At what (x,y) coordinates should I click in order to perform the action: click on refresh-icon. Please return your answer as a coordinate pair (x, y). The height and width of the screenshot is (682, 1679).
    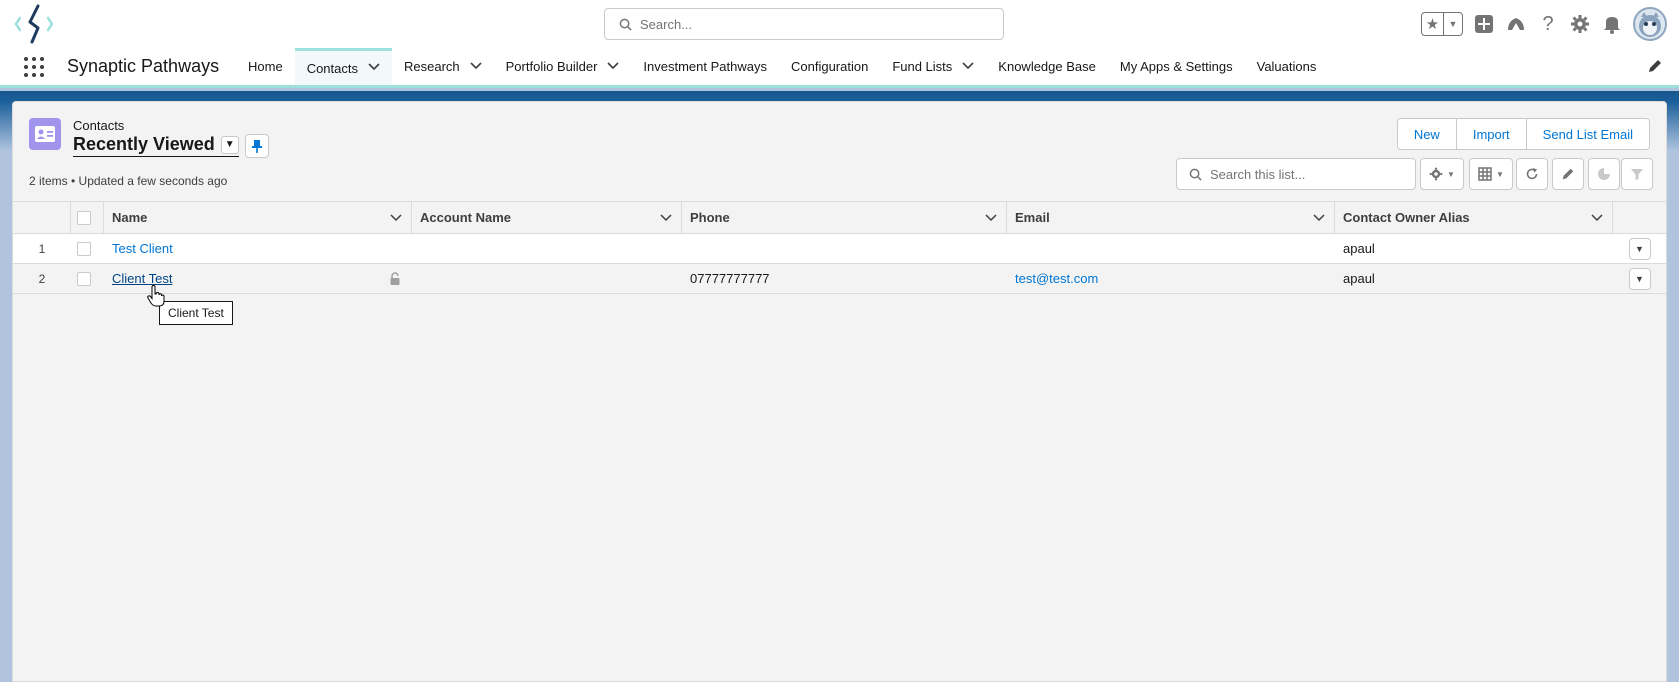
    Looking at the image, I should click on (1532, 174).